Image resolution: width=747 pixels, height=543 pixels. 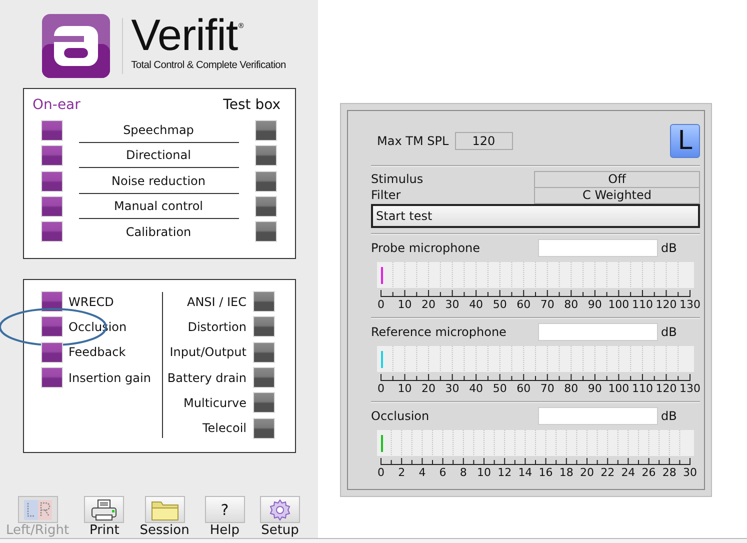 What do you see at coordinates (164, 509) in the screenshot?
I see `folder-icon` at bounding box center [164, 509].